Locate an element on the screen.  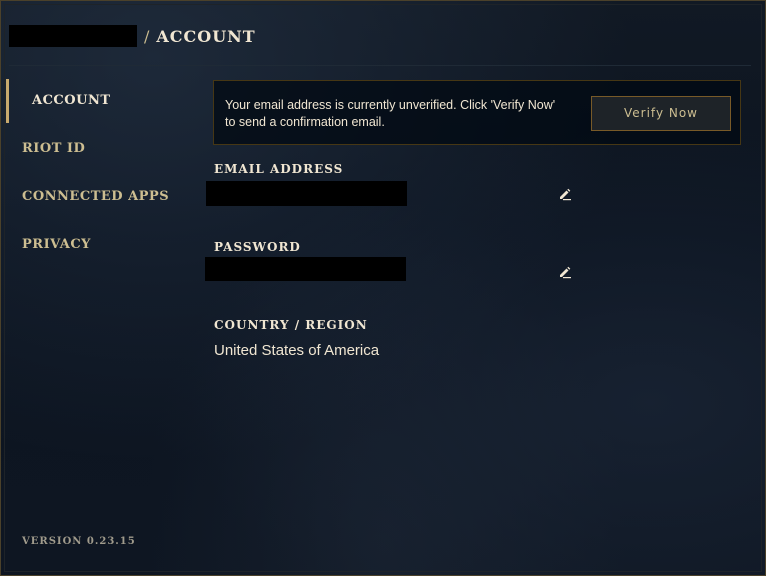
sidebar-item-connected-apps: CONNECTED APPS is located at coordinates (101, 199).